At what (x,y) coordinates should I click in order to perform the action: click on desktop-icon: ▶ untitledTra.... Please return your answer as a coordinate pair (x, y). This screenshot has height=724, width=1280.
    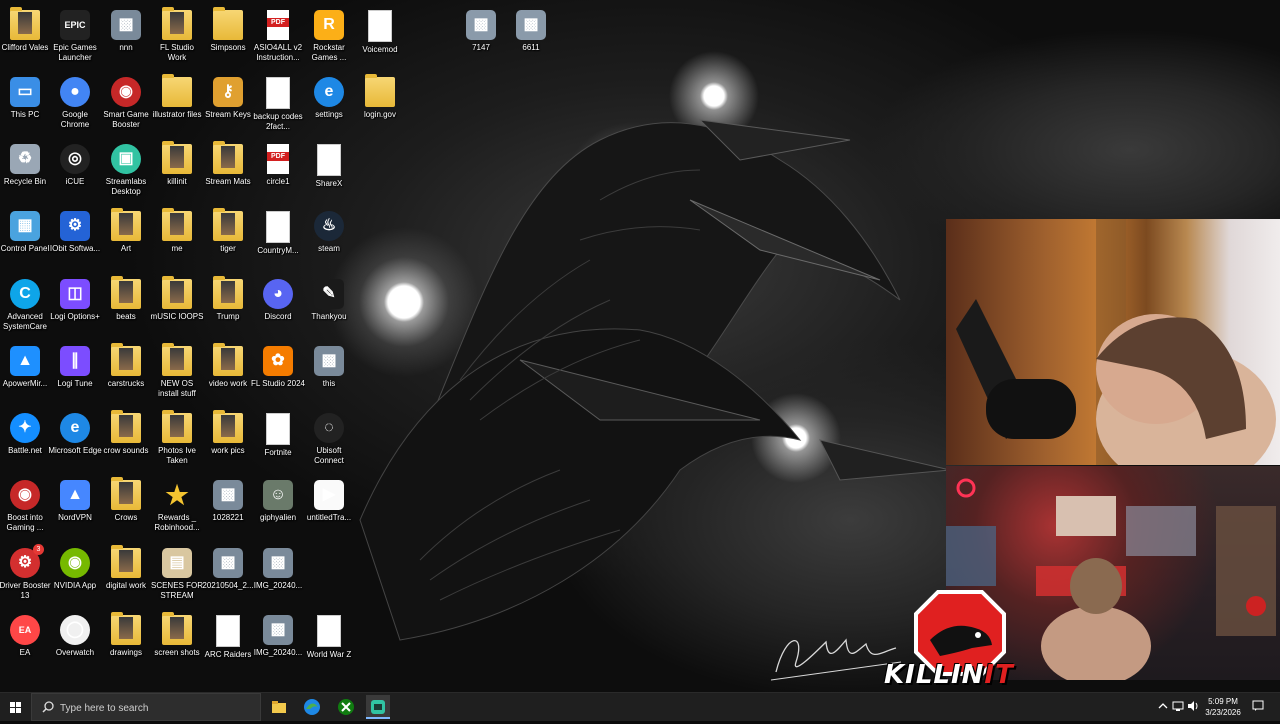
    Looking at the image, I should click on (329, 508).